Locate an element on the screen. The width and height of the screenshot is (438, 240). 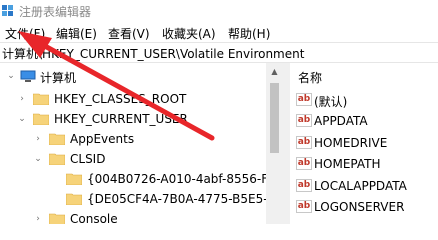
menu-help: 帮助(H) is located at coordinates (249, 33).